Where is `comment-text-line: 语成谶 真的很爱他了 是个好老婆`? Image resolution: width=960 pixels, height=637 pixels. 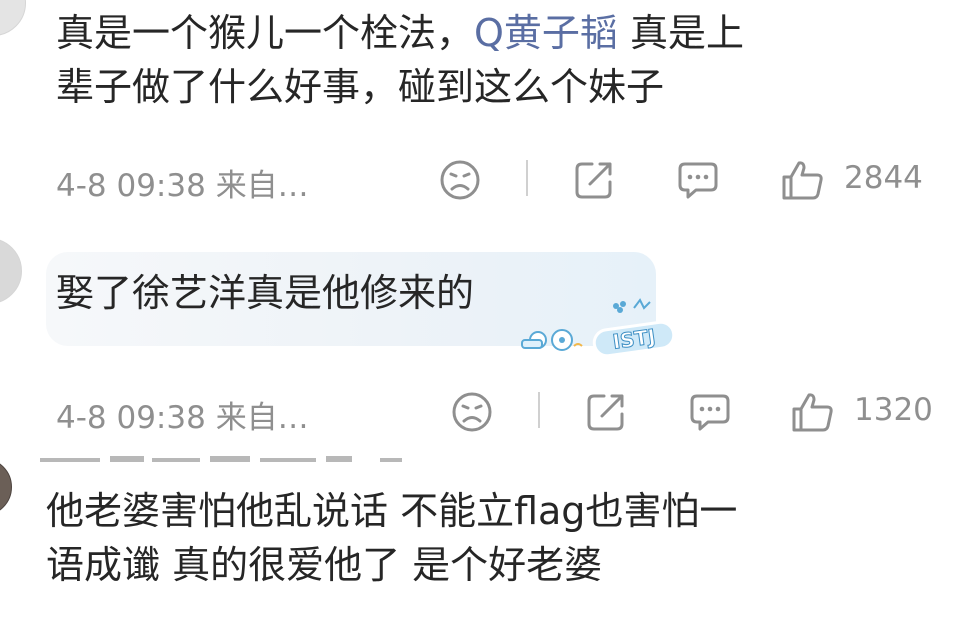
comment-text-line: 语成谶 真的很爱他了 是个好老婆 is located at coordinates (324, 565).